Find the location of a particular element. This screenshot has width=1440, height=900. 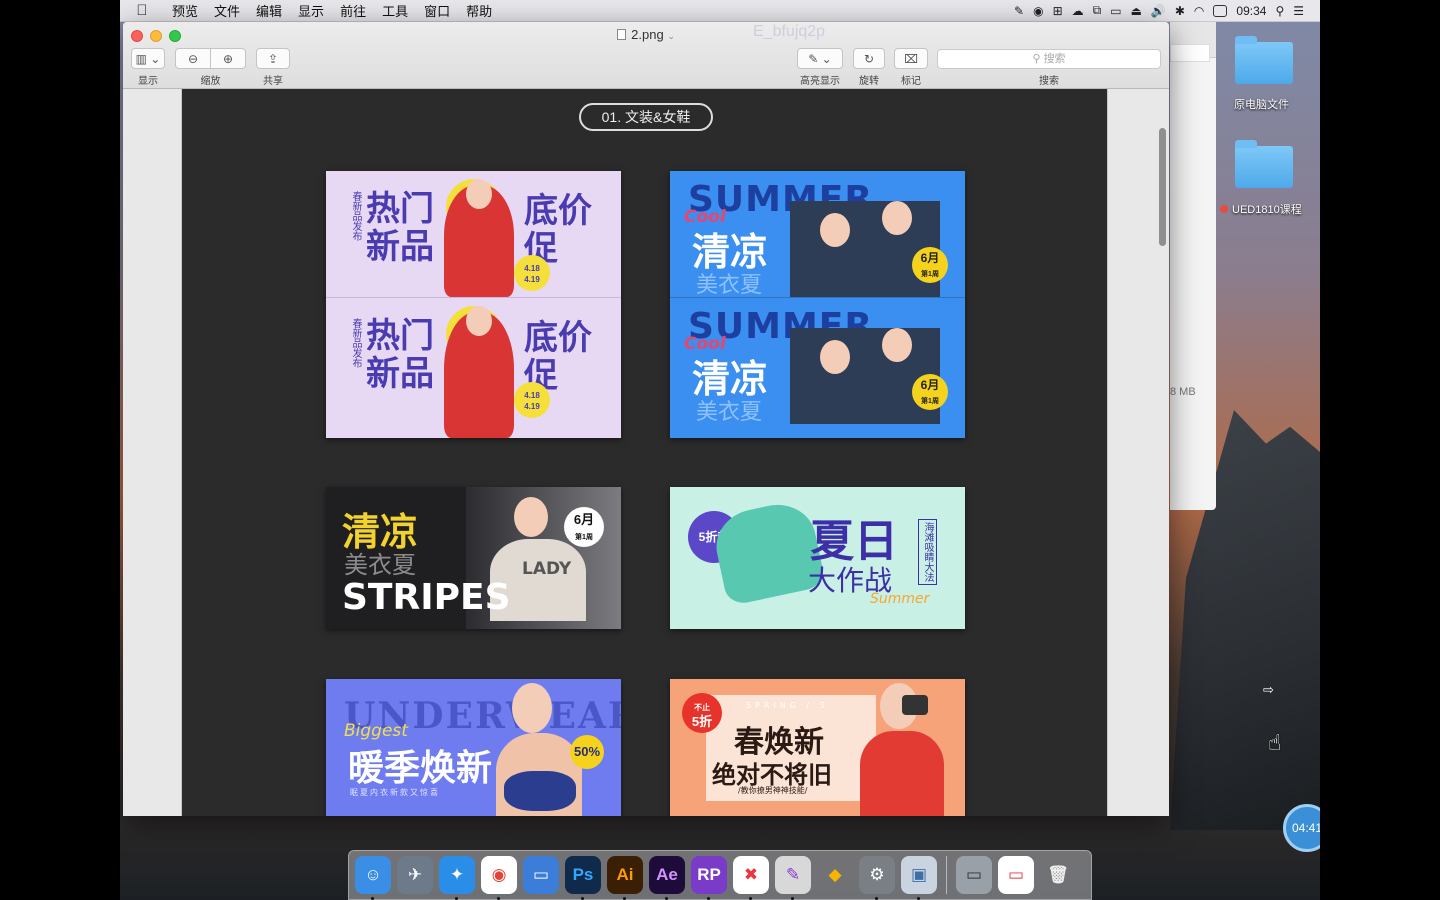

sweater-print-text: LADY is located at coordinates (547, 569).